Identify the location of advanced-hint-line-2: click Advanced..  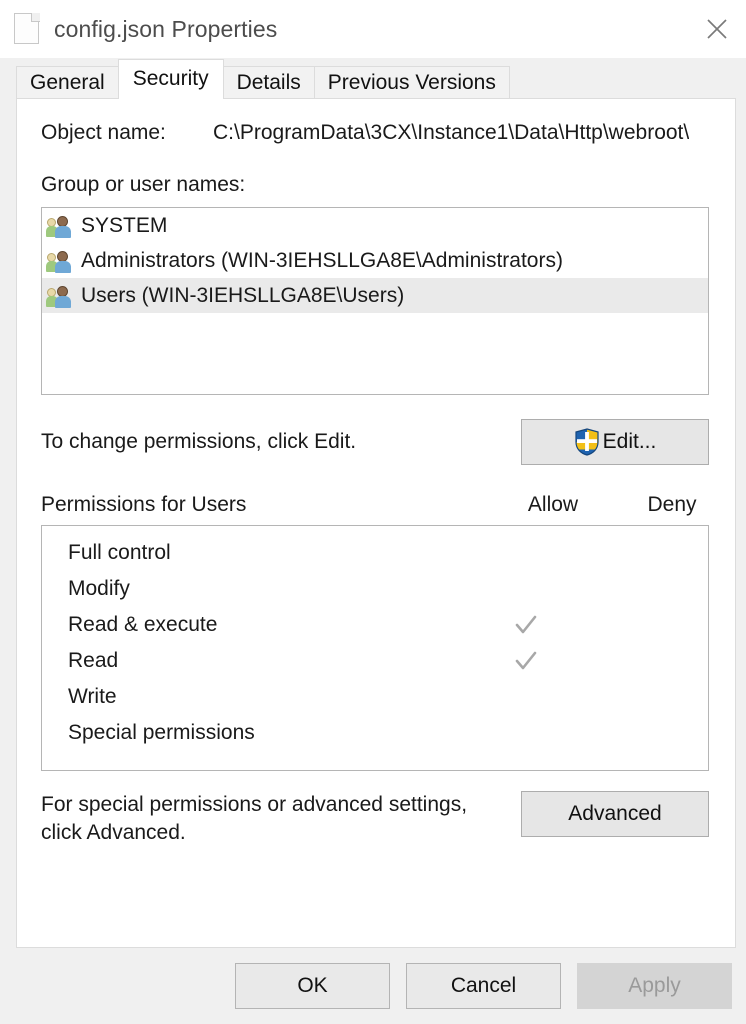
(113, 833).